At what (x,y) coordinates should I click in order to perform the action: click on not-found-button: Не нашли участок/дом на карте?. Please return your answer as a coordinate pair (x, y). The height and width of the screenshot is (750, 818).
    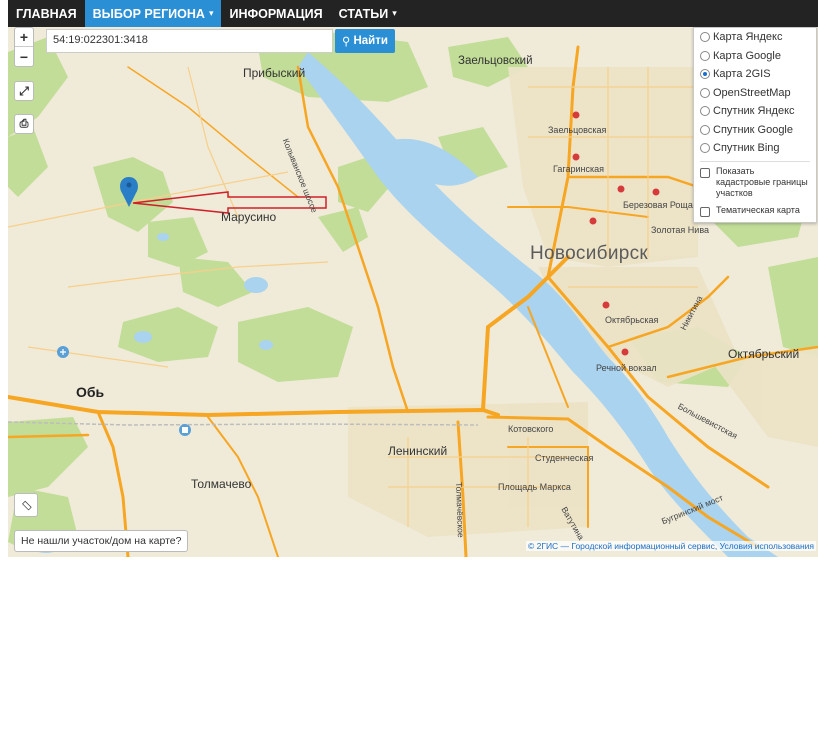
    Looking at the image, I should click on (101, 541).